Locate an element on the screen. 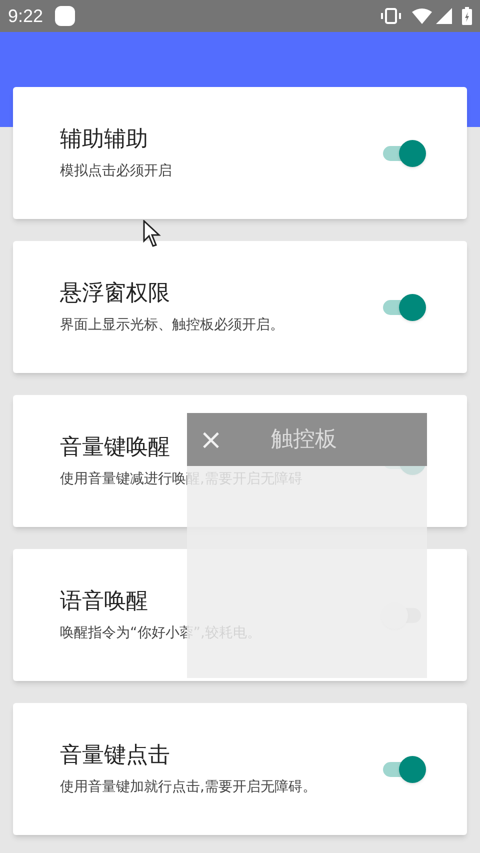 The width and height of the screenshot is (480, 853). setting-title: 音量键唤醒 is located at coordinates (115, 448).